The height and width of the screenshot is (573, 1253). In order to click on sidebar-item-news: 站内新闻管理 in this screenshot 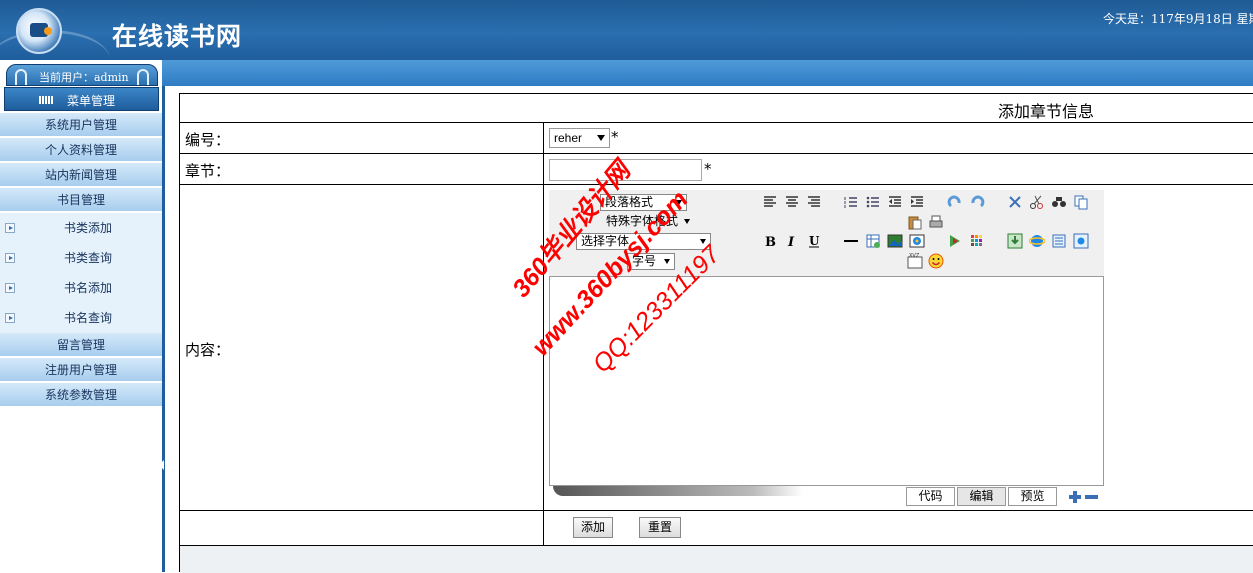, I will do `click(81, 175)`.